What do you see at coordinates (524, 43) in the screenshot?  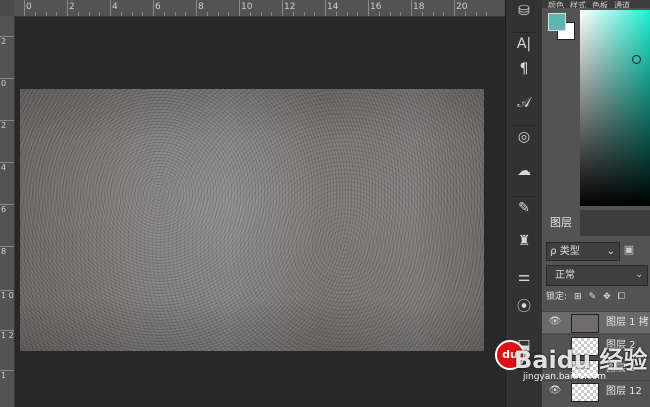 I see `character-icon: A|` at bounding box center [524, 43].